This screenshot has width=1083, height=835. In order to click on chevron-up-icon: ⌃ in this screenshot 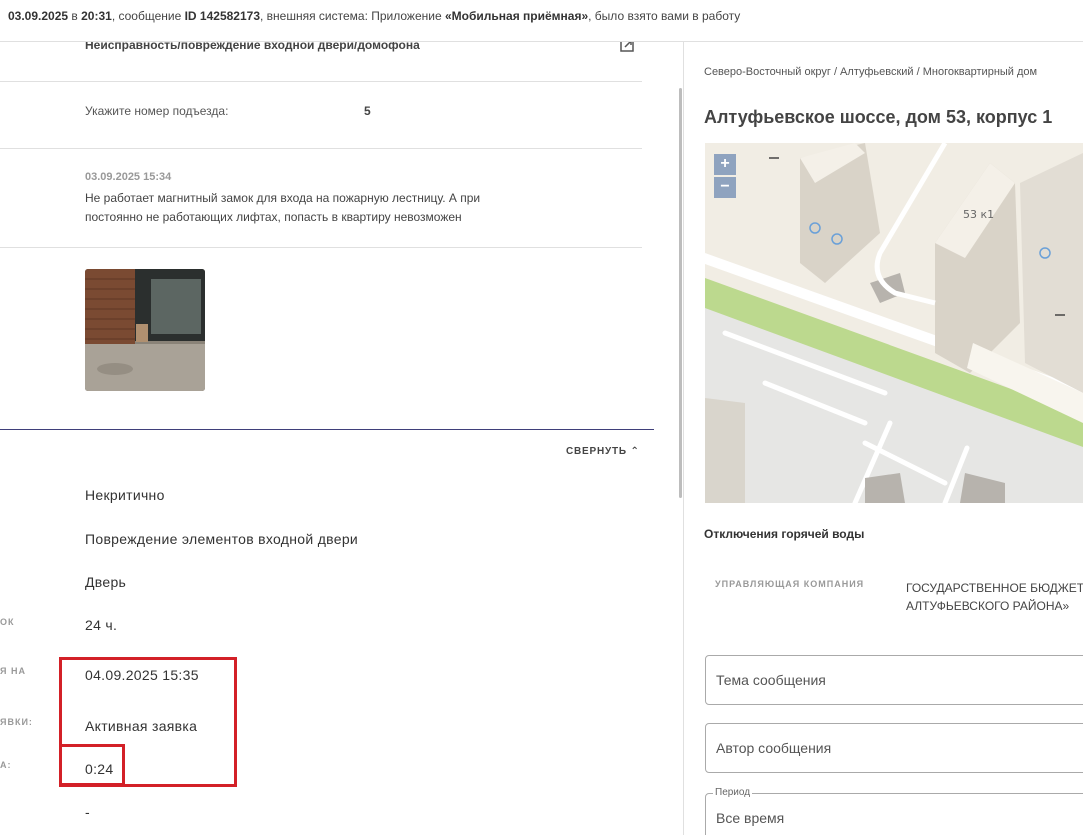, I will do `click(635, 451)`.